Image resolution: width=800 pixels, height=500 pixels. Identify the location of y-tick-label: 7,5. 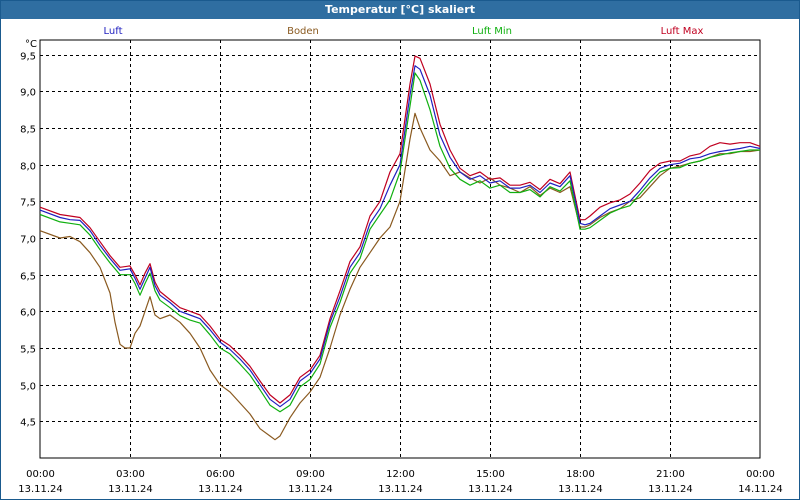
(28, 203).